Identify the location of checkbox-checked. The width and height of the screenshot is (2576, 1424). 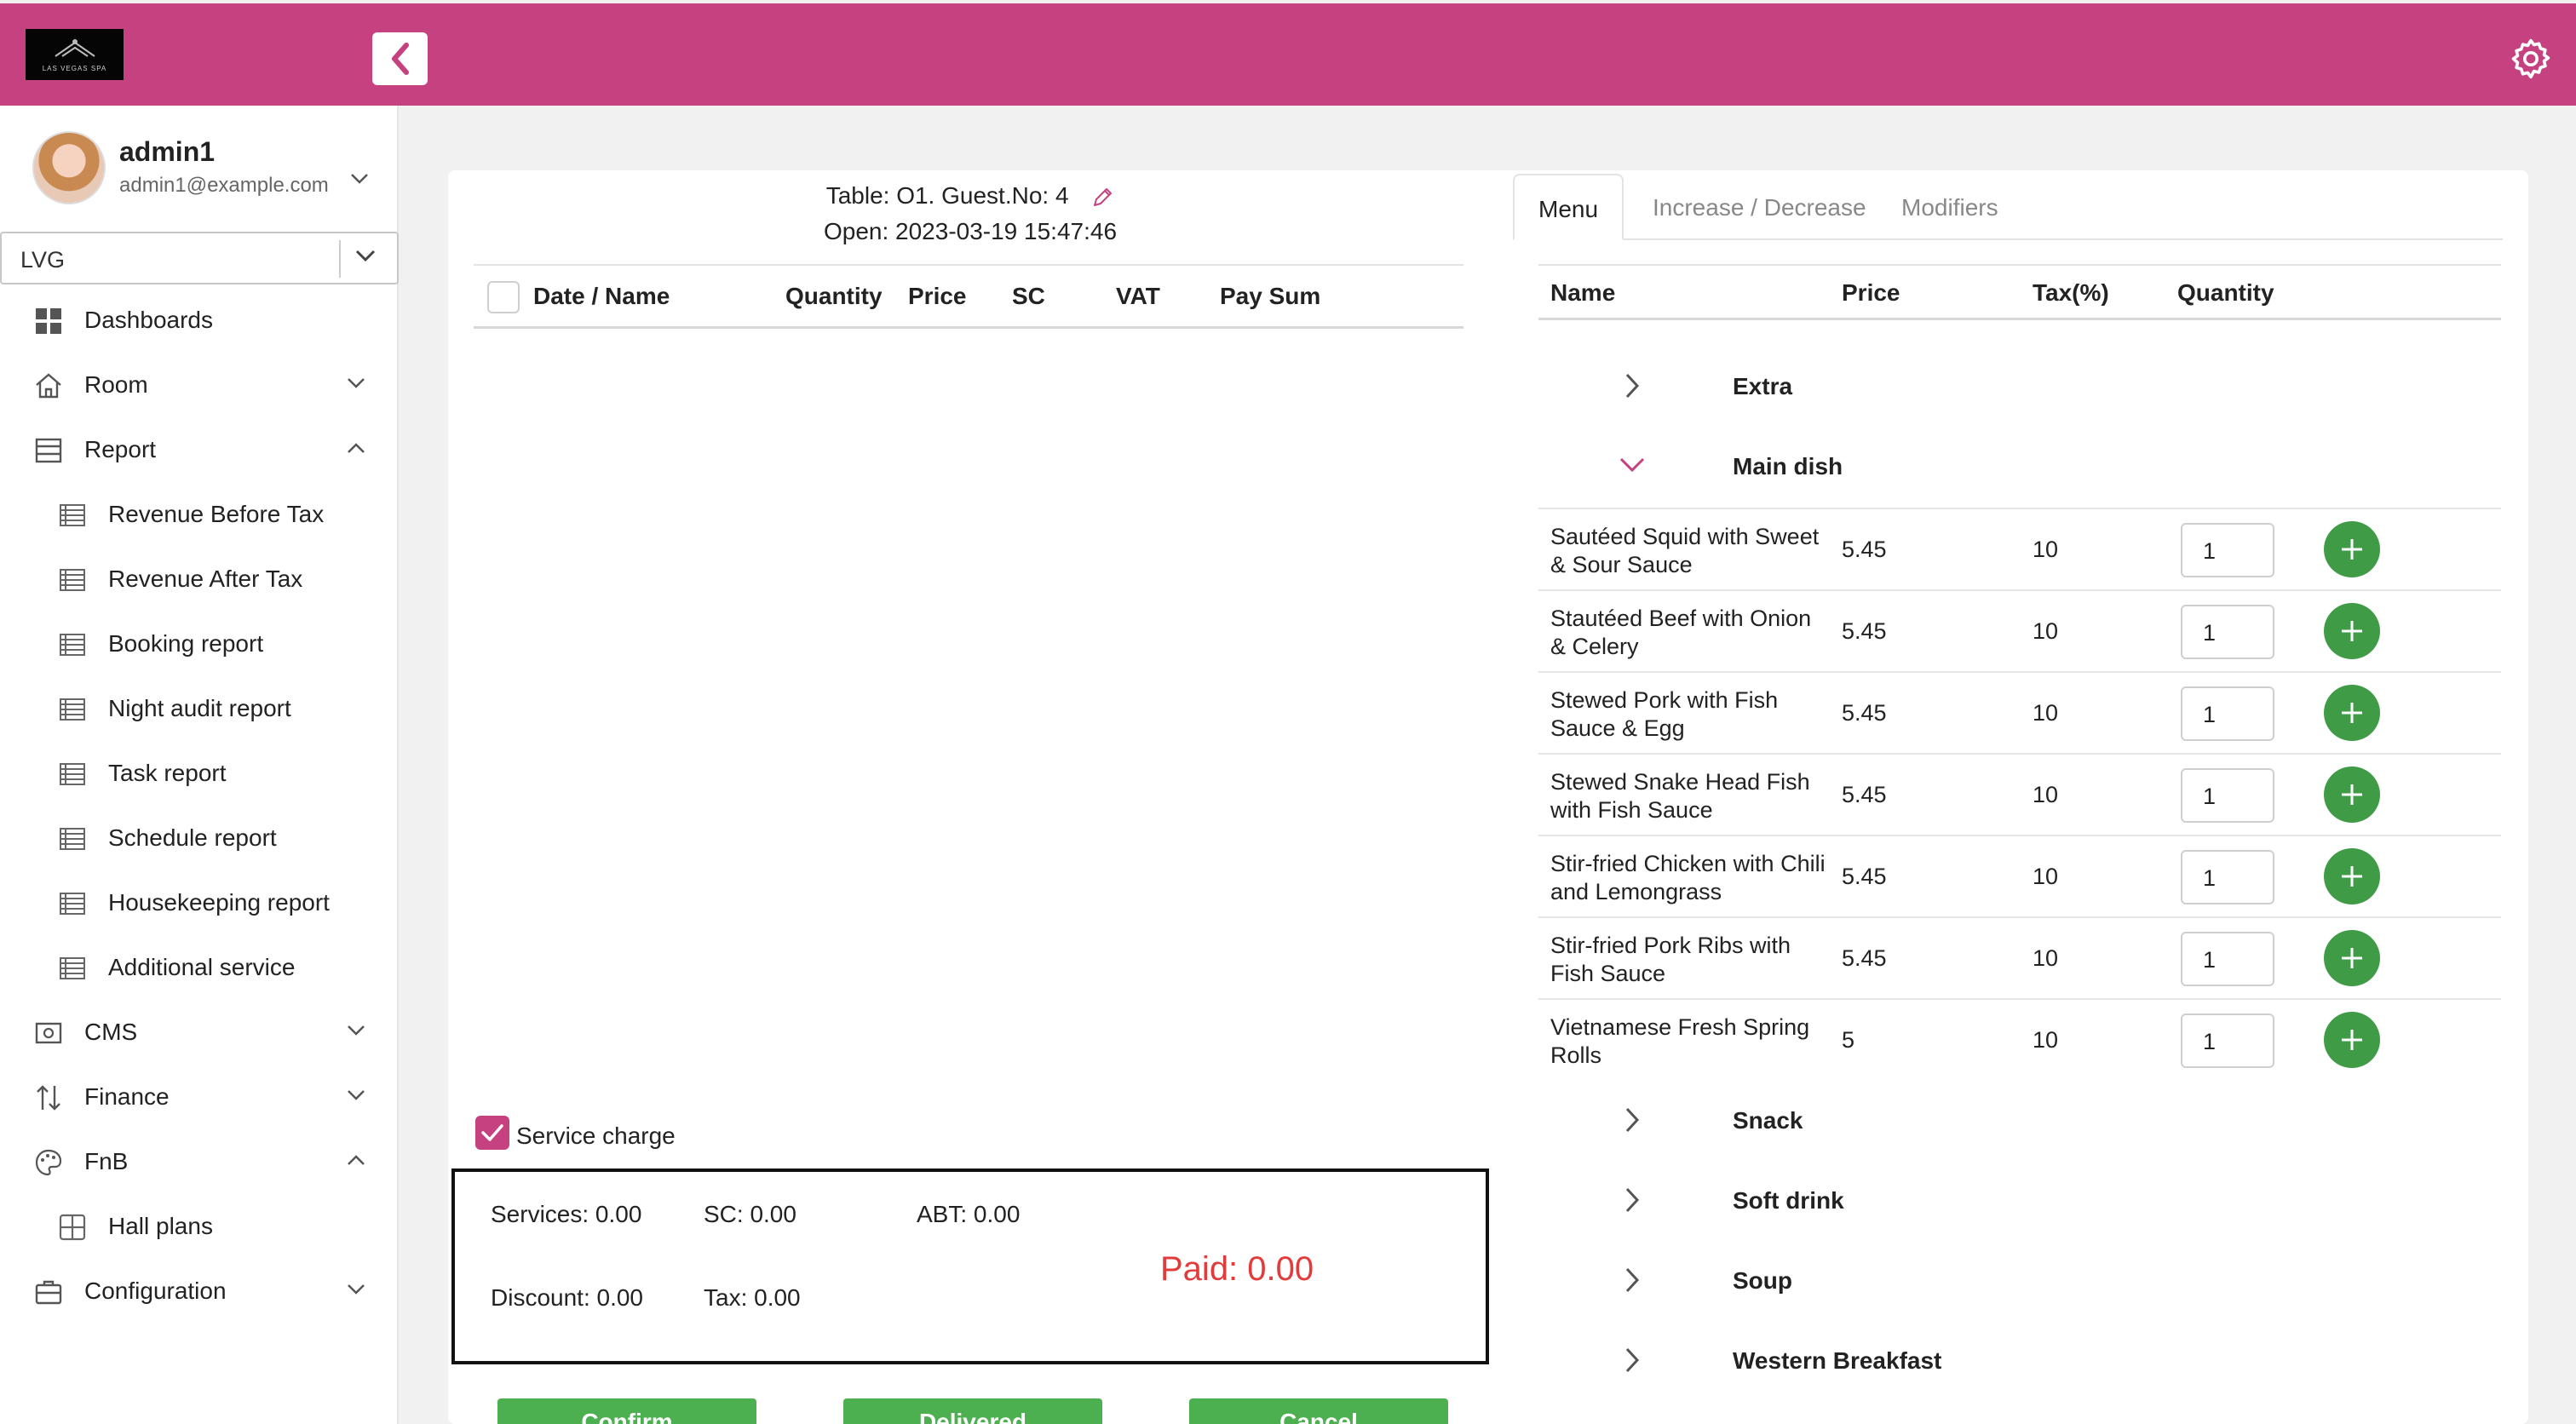
(492, 1133).